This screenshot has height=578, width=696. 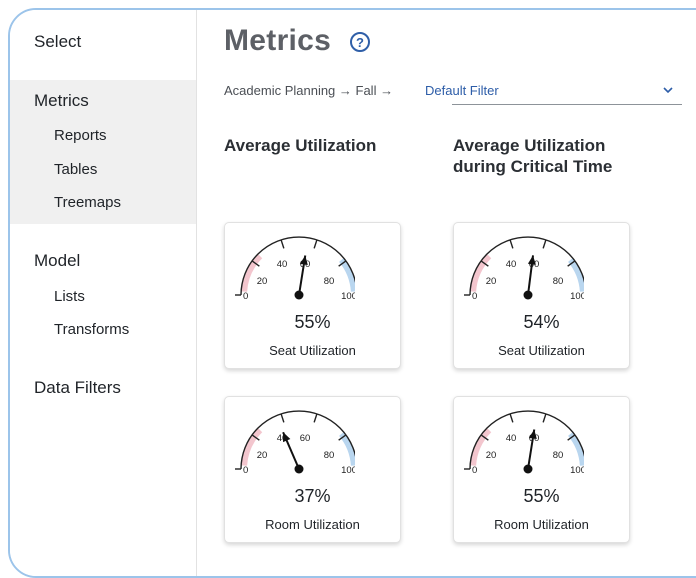 What do you see at coordinates (532, 156) in the screenshot?
I see `column-title-critical-time: Average Utilization during Critical Time` at bounding box center [532, 156].